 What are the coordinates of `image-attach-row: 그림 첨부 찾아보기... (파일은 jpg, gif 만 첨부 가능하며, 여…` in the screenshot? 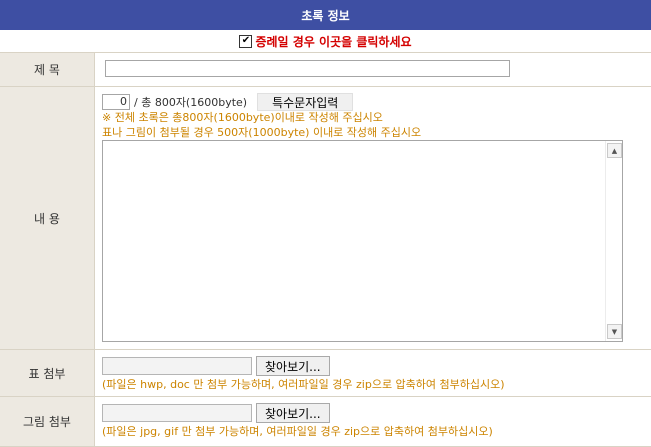 It's located at (325, 422).